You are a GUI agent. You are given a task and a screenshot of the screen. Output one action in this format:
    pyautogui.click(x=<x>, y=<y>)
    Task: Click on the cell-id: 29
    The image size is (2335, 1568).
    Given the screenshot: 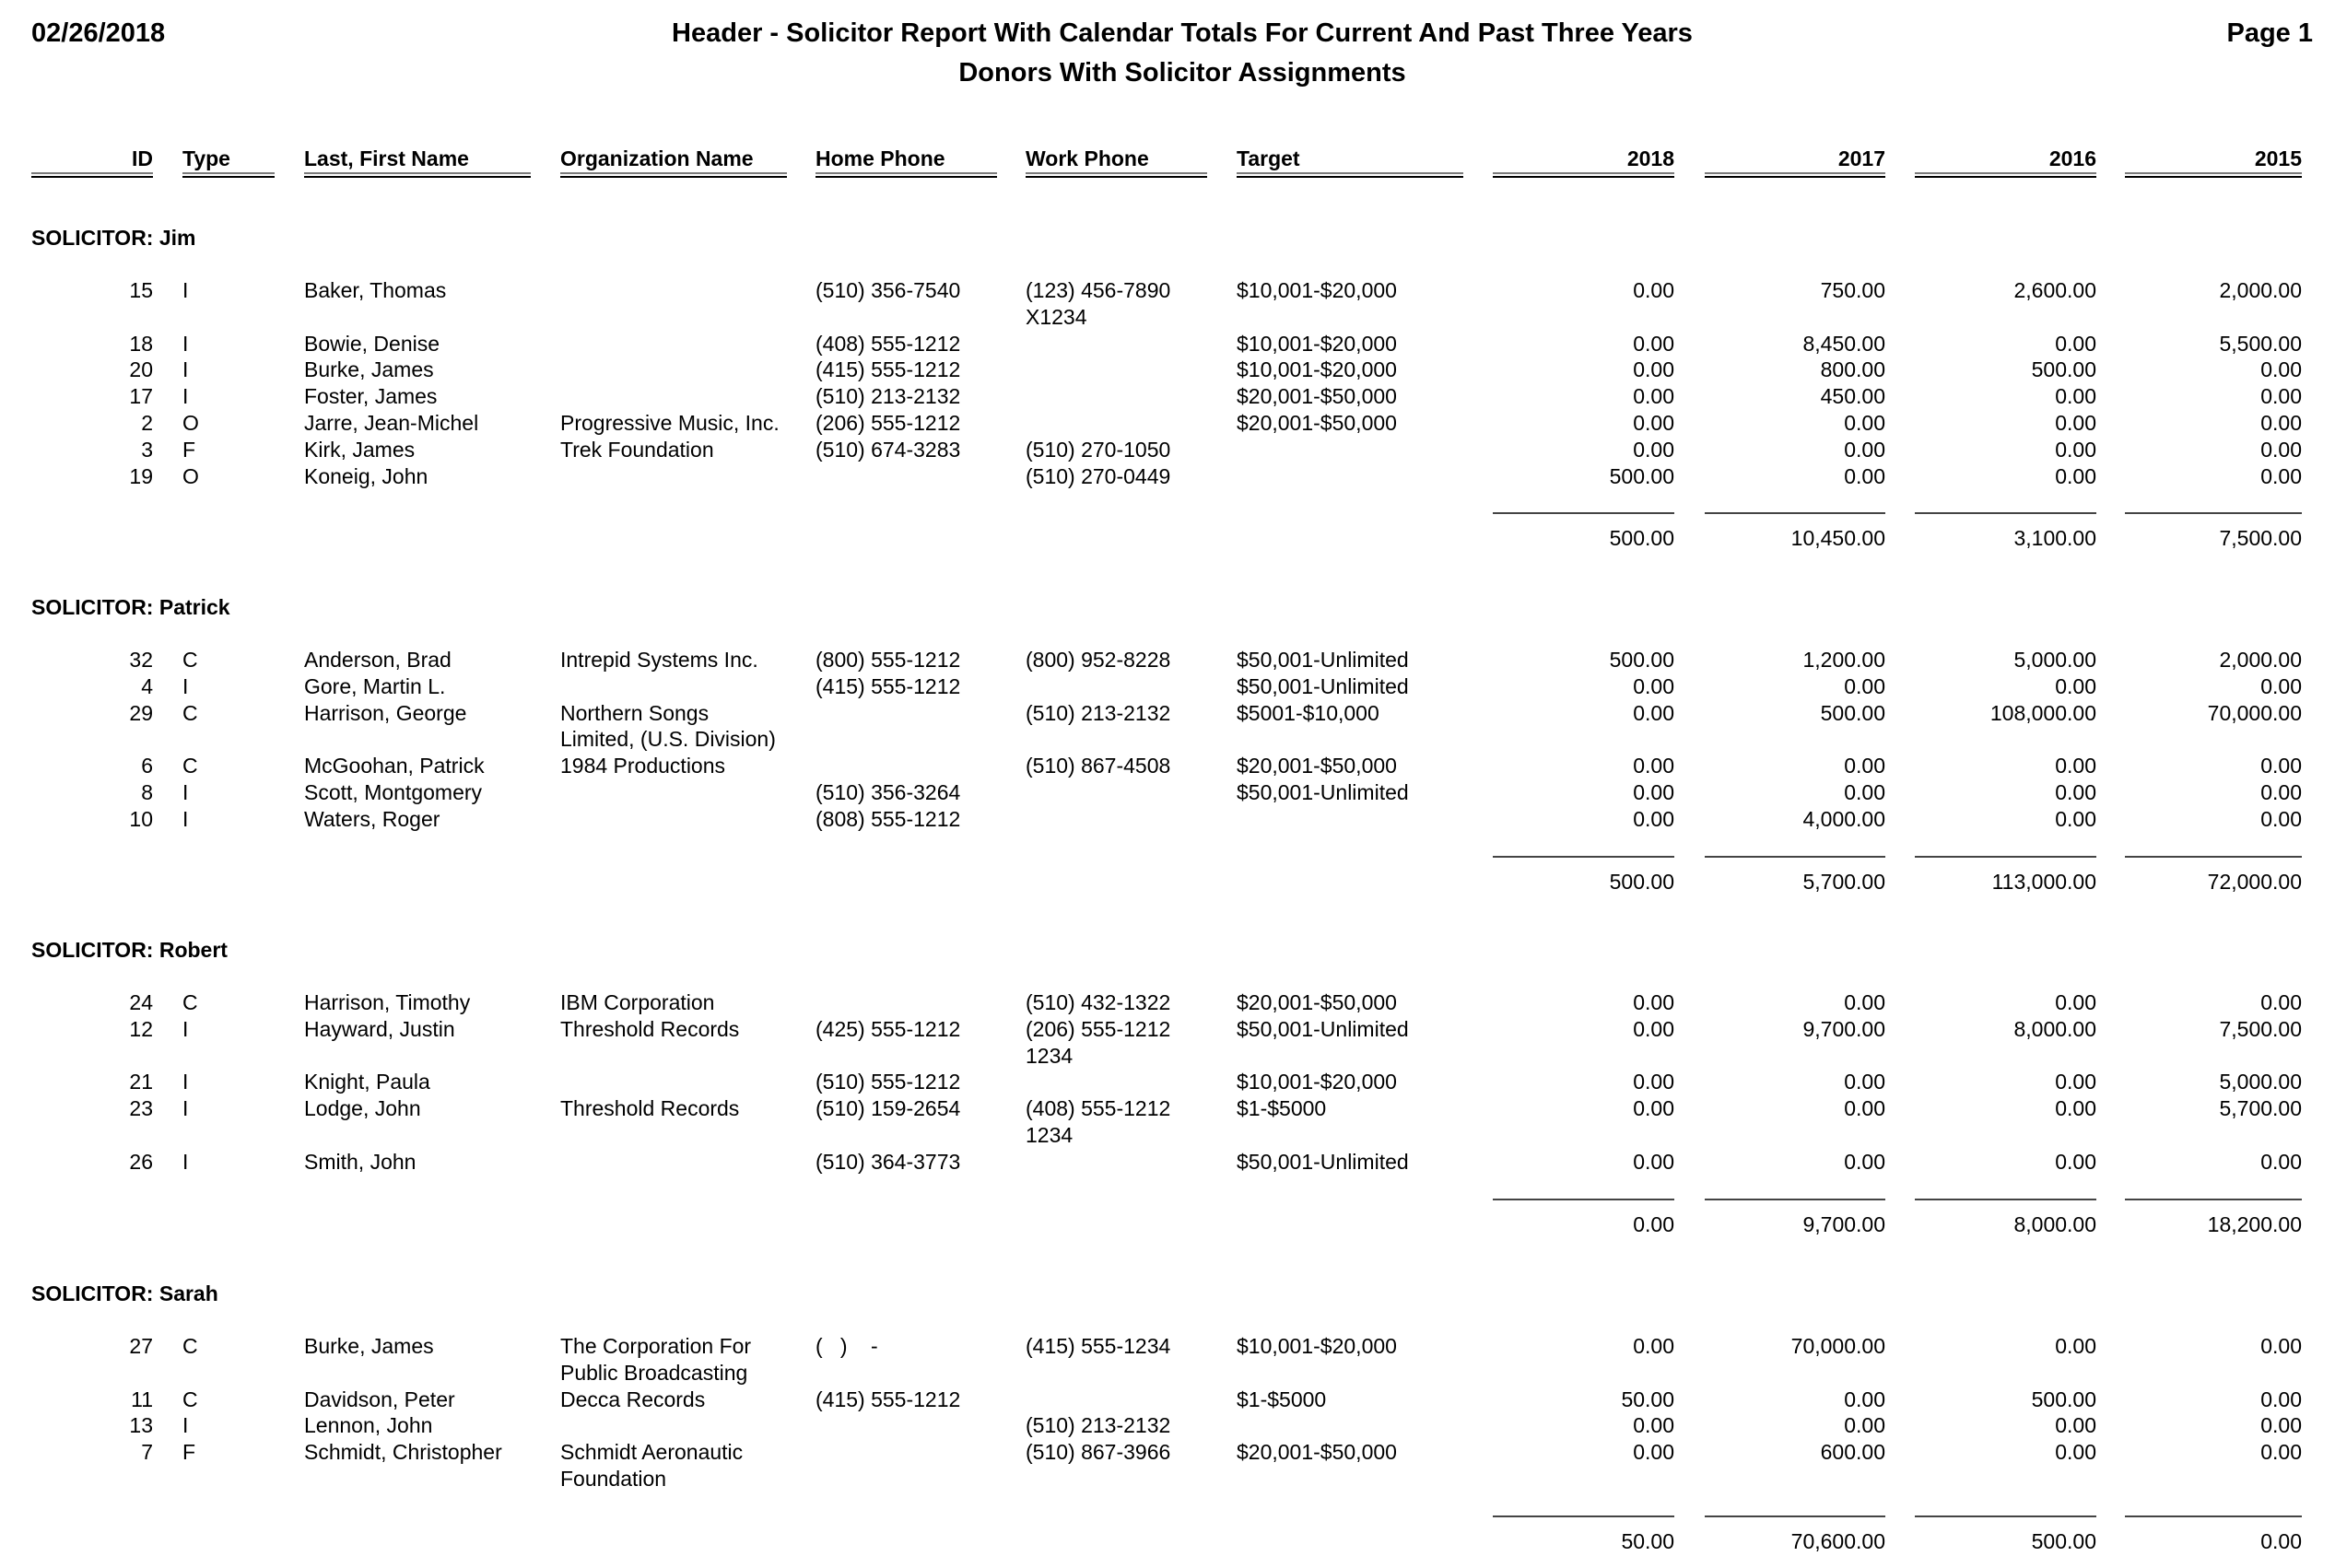 What is the action you would take?
    pyautogui.click(x=141, y=712)
    